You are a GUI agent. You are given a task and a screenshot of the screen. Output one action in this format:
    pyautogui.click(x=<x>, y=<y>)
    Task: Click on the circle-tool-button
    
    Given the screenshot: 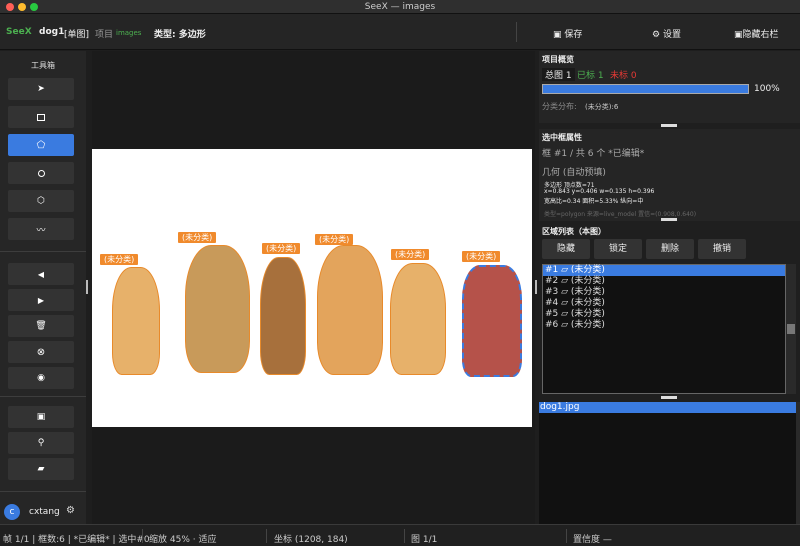 What is the action you would take?
    pyautogui.click(x=41, y=173)
    